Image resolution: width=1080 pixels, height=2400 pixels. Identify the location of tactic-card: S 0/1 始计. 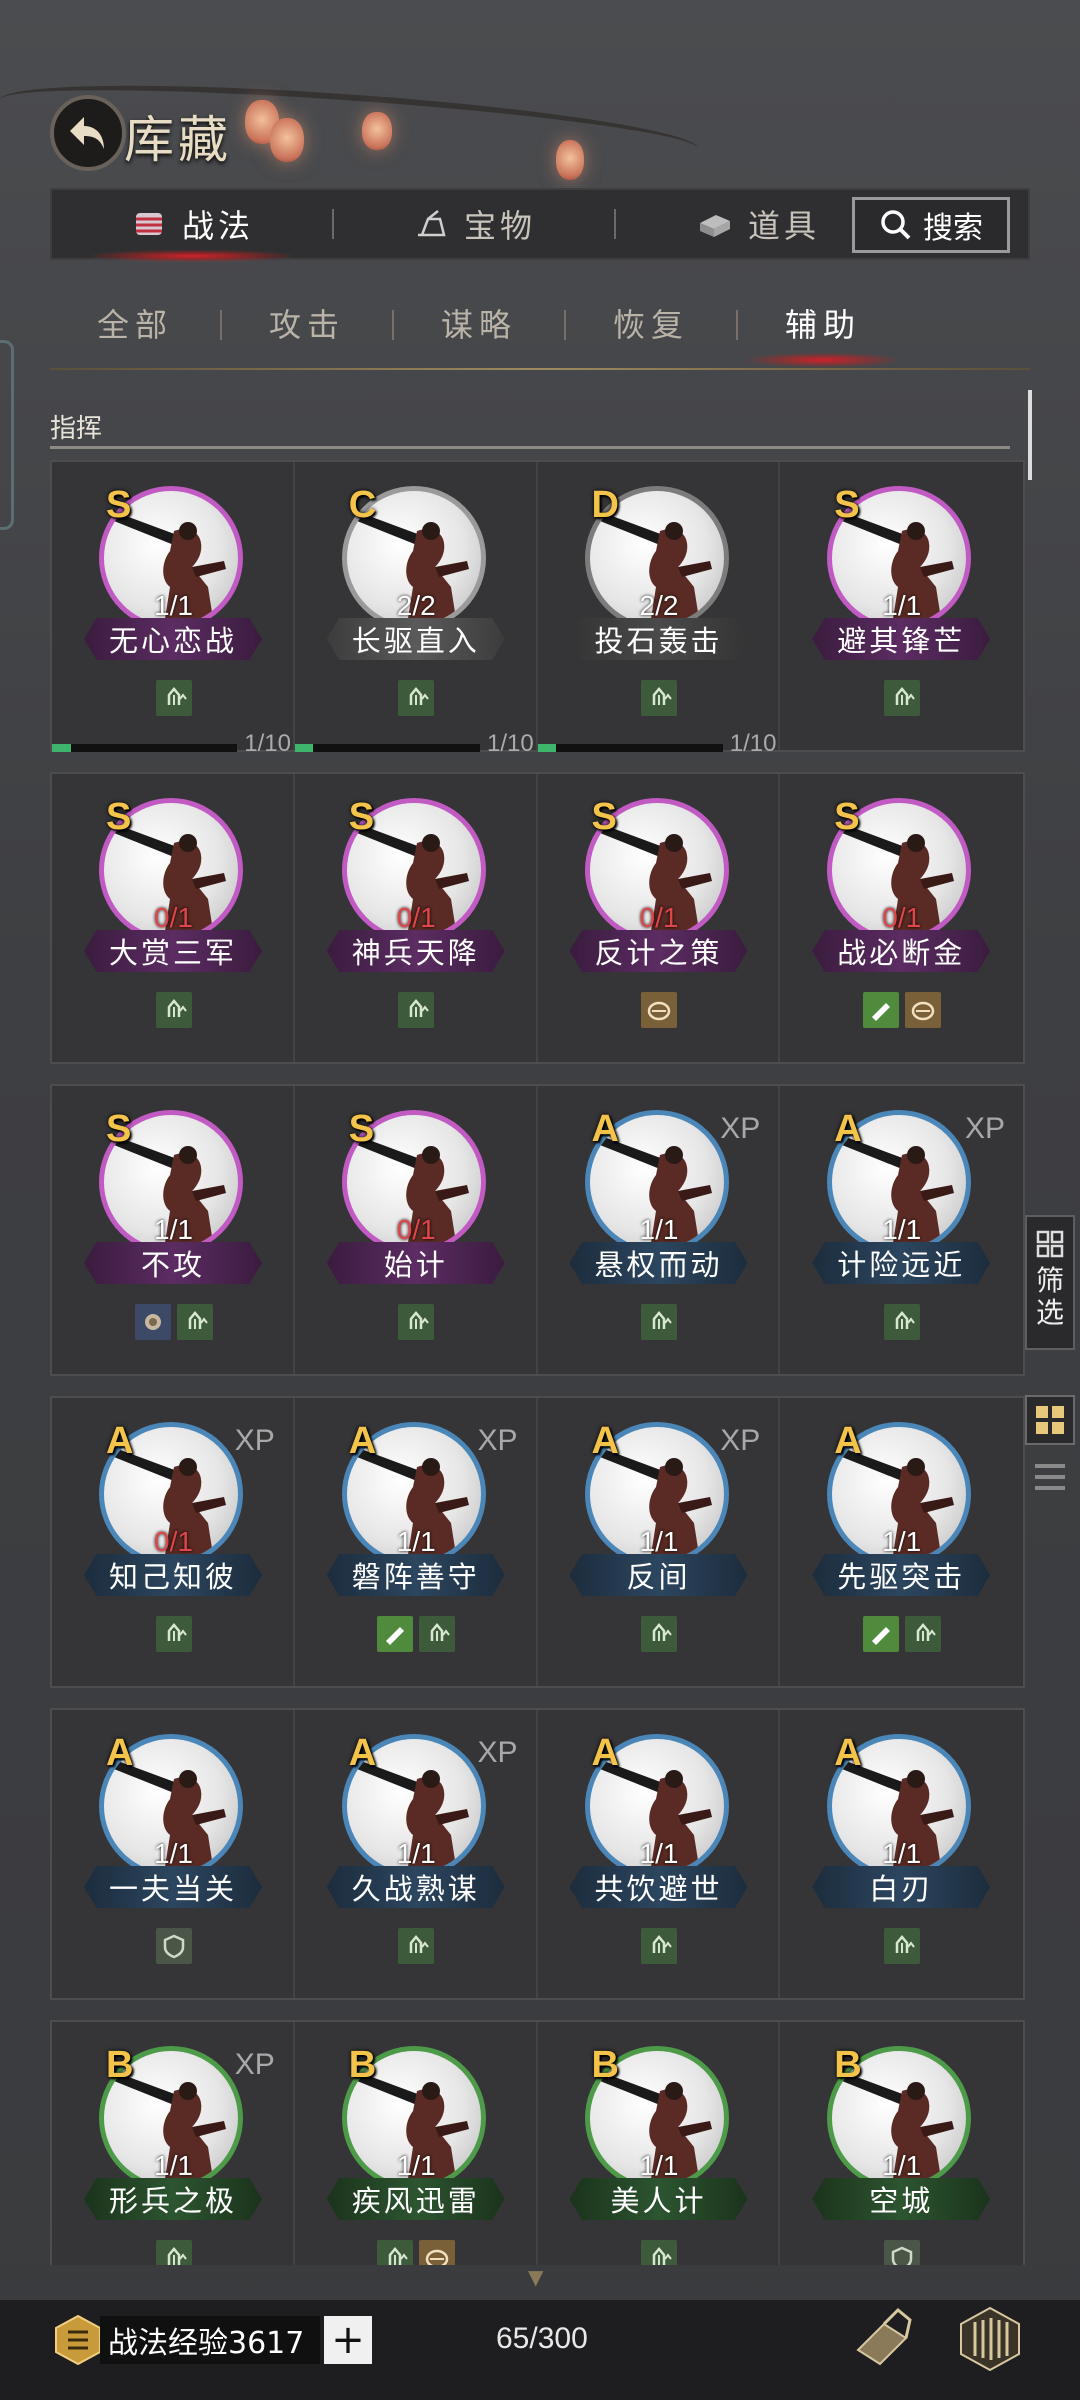
(416, 1230).